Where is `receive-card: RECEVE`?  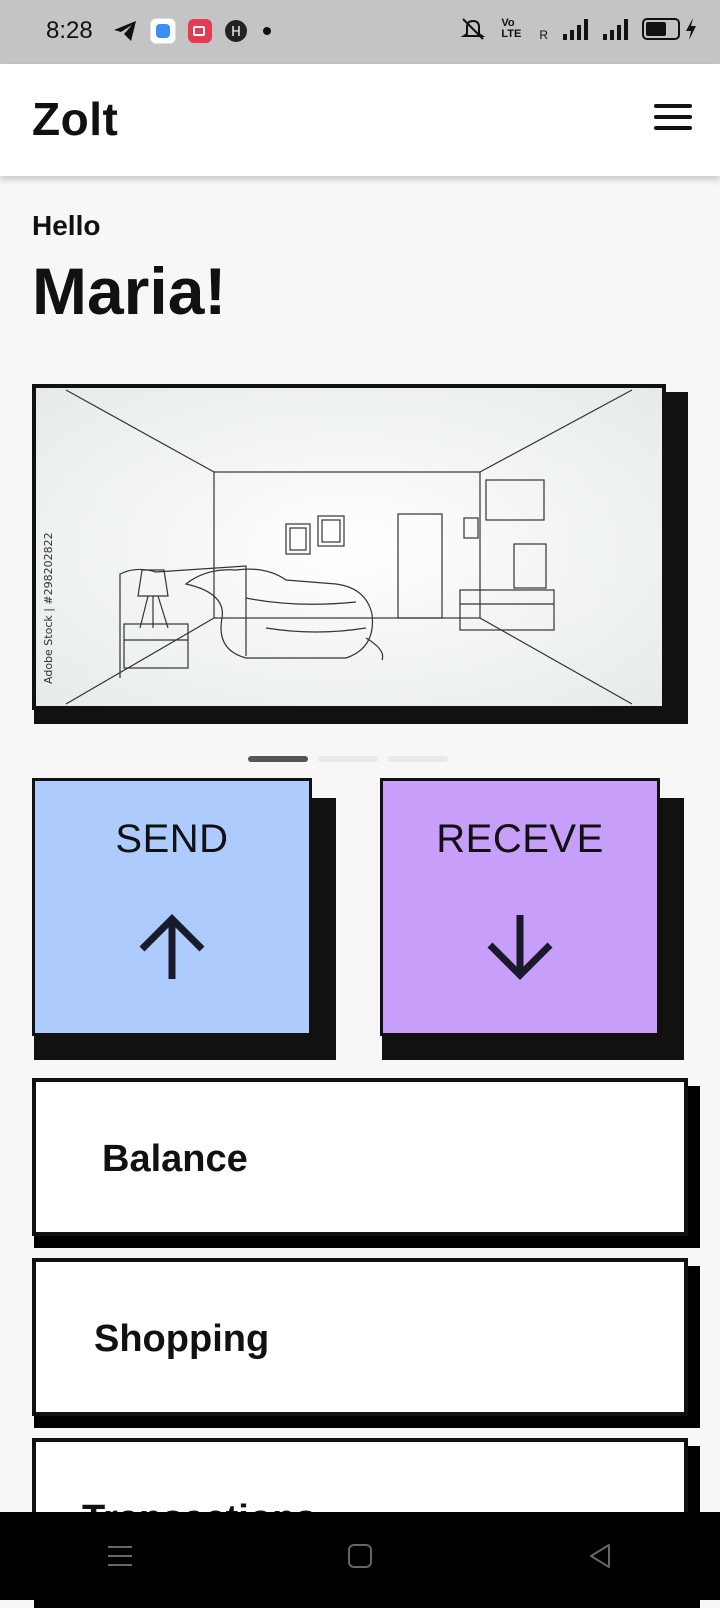
receive-card: RECEVE is located at coordinates (520, 907).